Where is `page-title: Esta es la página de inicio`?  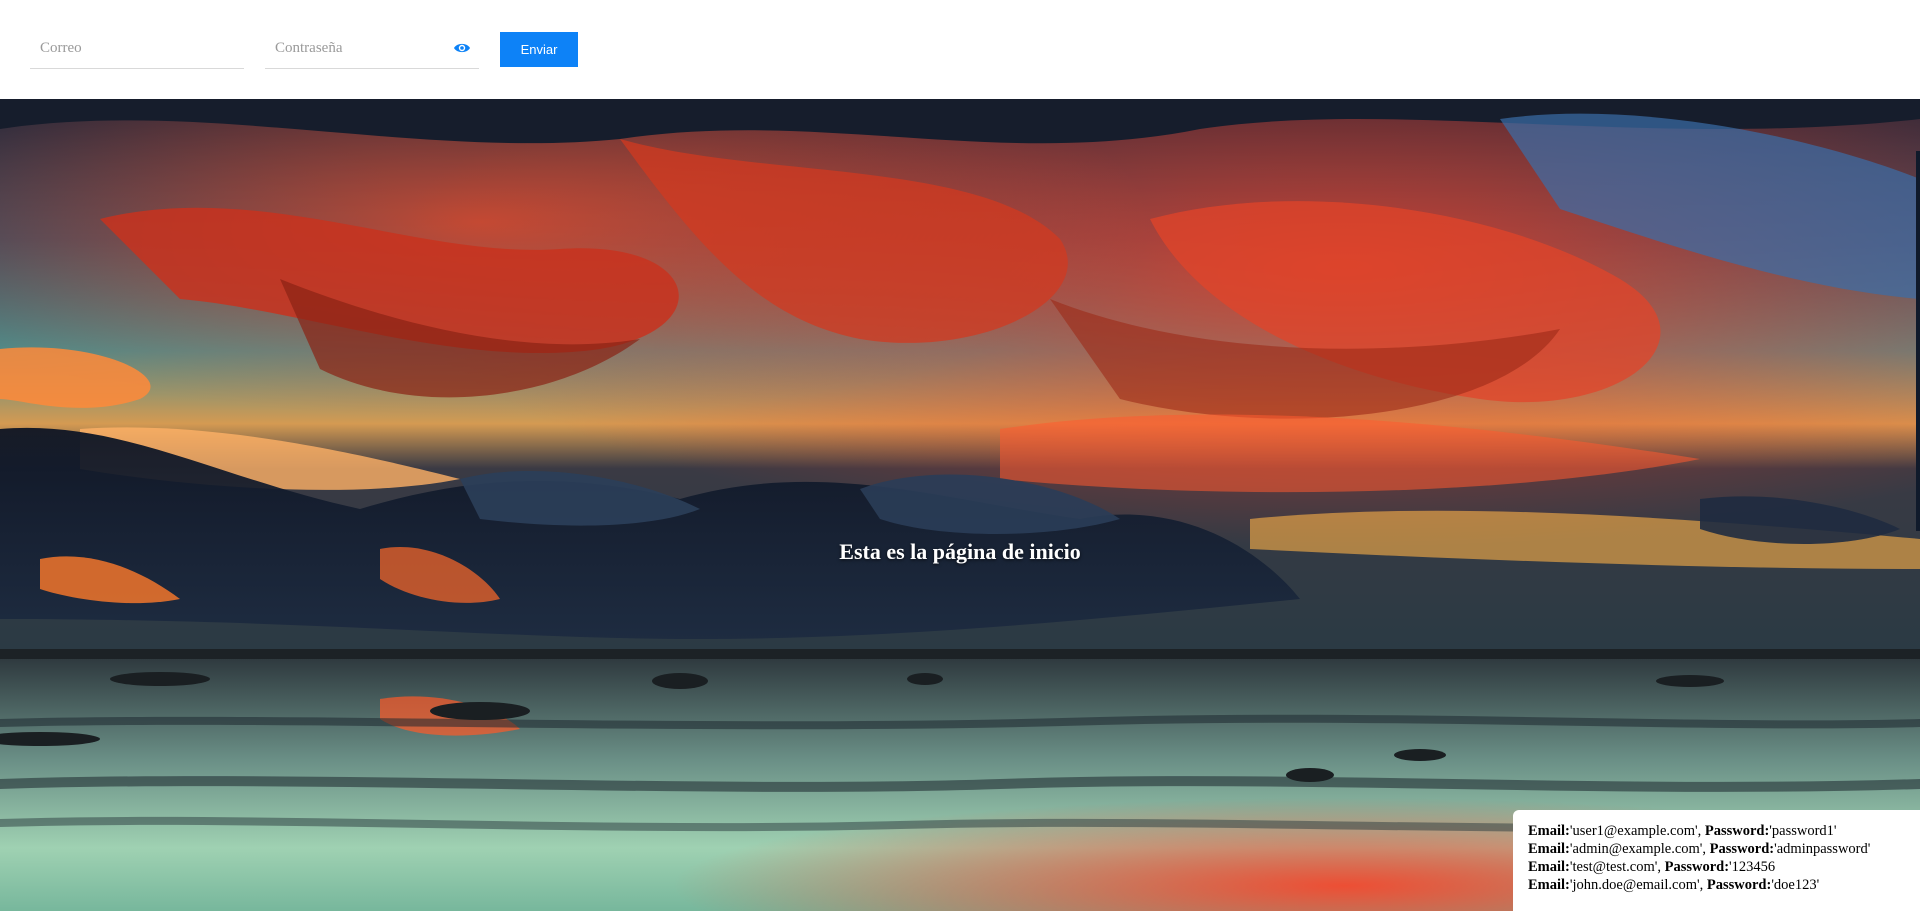 page-title: Esta es la página de inicio is located at coordinates (960, 551).